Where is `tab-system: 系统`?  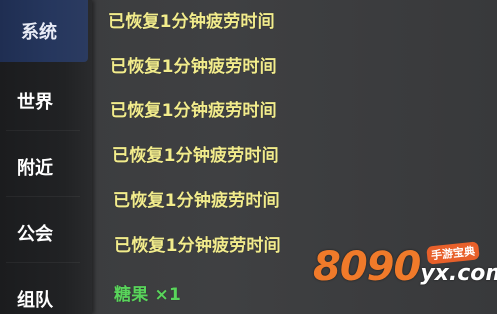
tab-system: 系统 is located at coordinates (44, 31).